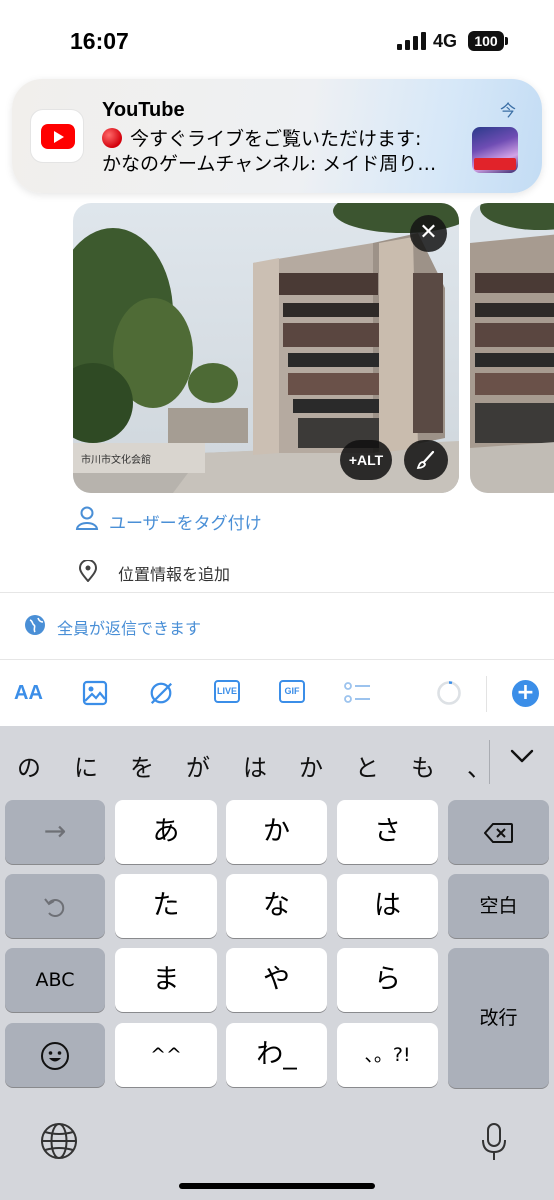  I want to click on undo-icon, so click(54, 907).